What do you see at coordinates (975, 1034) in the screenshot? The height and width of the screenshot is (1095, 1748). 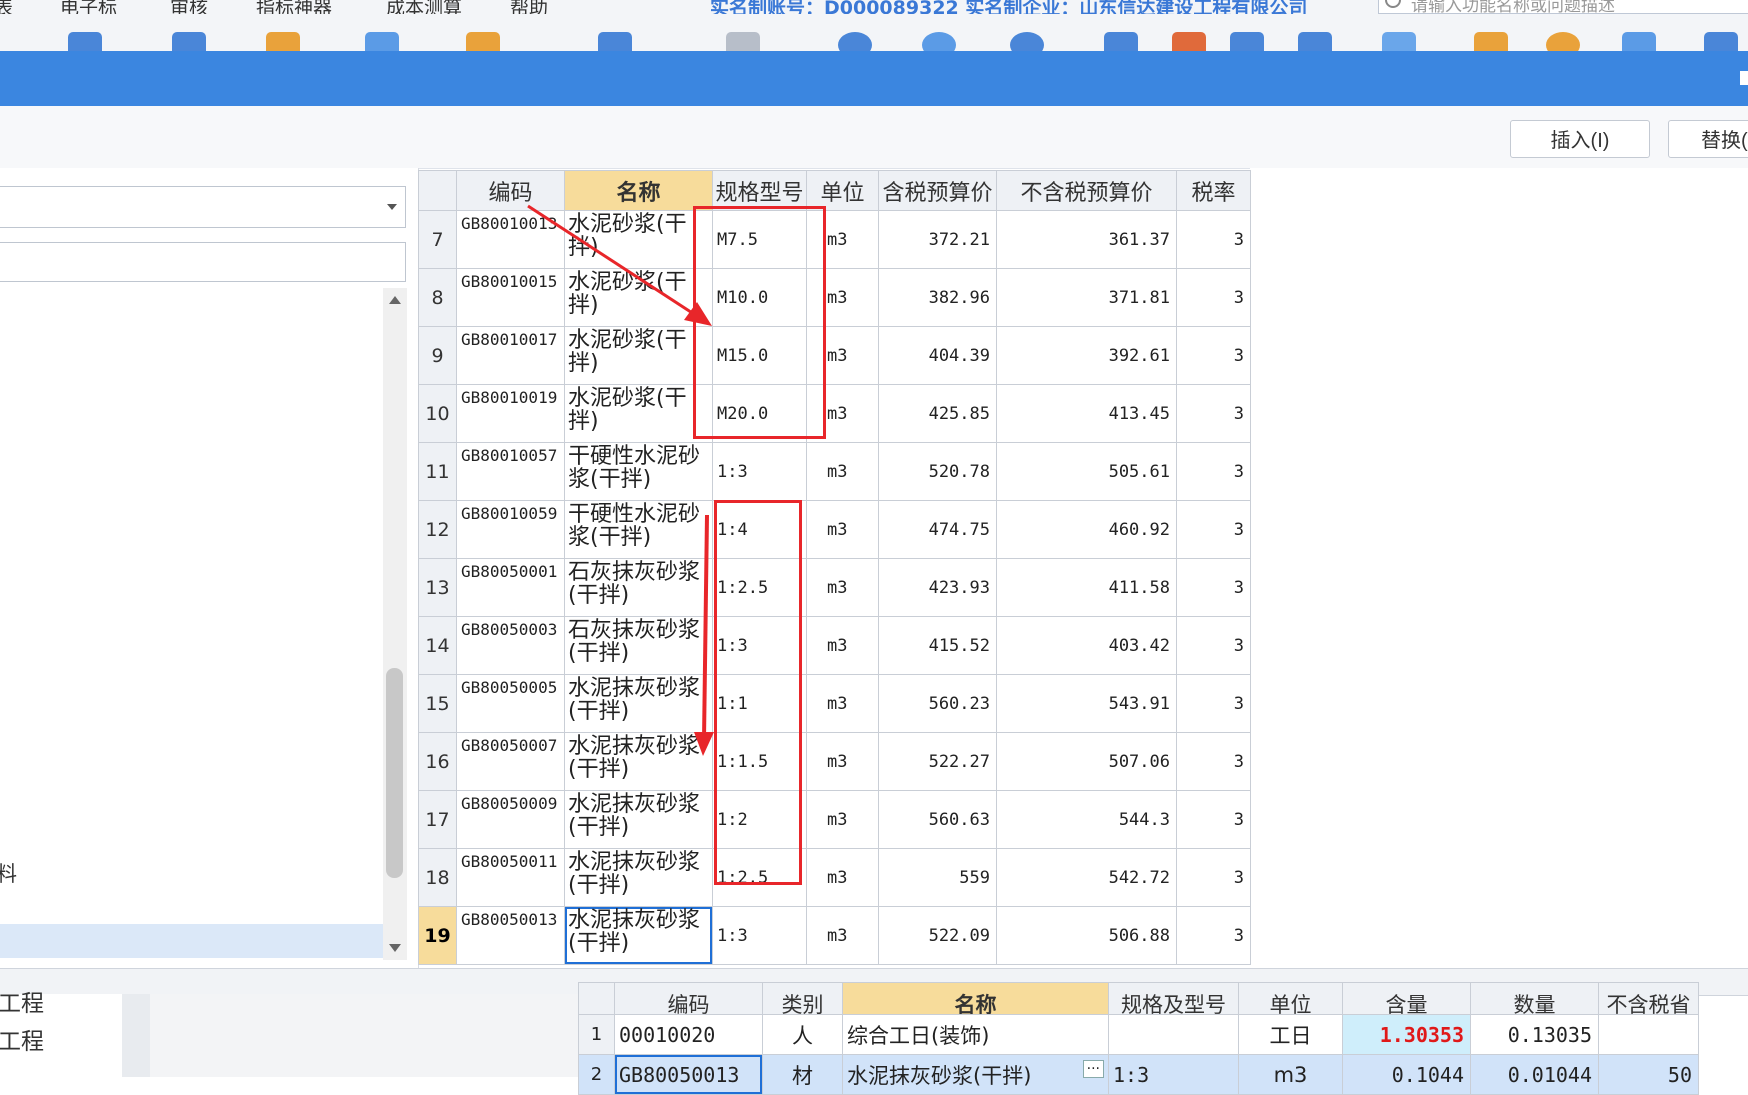 I see `resource-name: 综合工日(装饰)` at bounding box center [975, 1034].